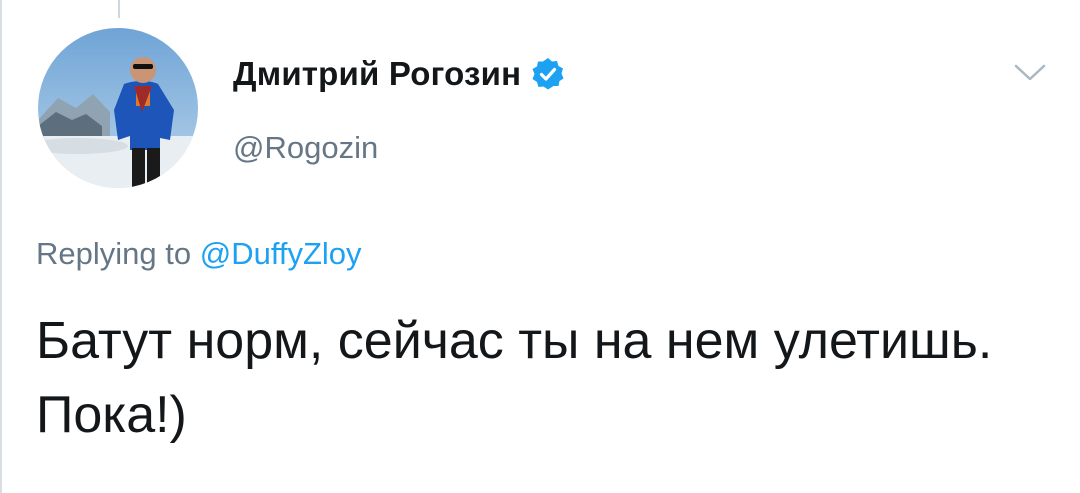 Image resolution: width=1080 pixels, height=493 pixels. What do you see at coordinates (1030, 72) in the screenshot?
I see `chevron-down-icon` at bounding box center [1030, 72].